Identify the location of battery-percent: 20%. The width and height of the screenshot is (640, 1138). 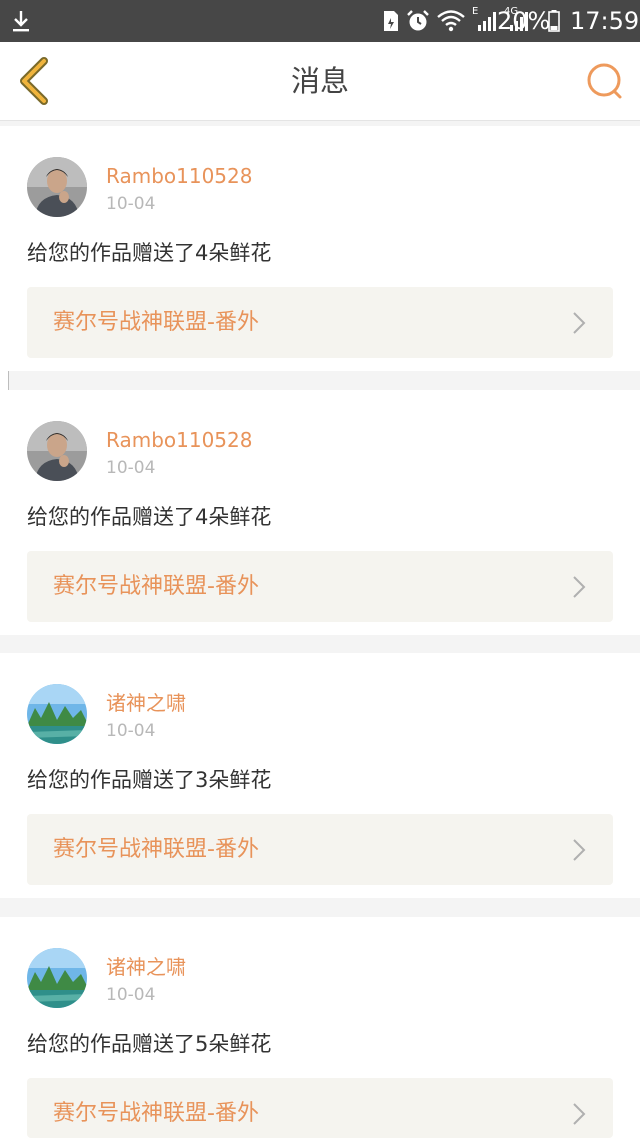
(524, 21).